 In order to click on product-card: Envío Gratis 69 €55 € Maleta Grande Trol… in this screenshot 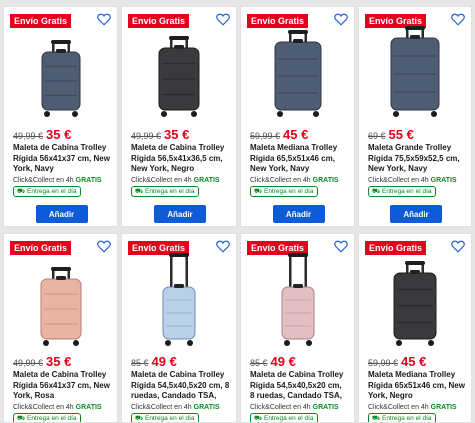, I will do `click(415, 116)`.